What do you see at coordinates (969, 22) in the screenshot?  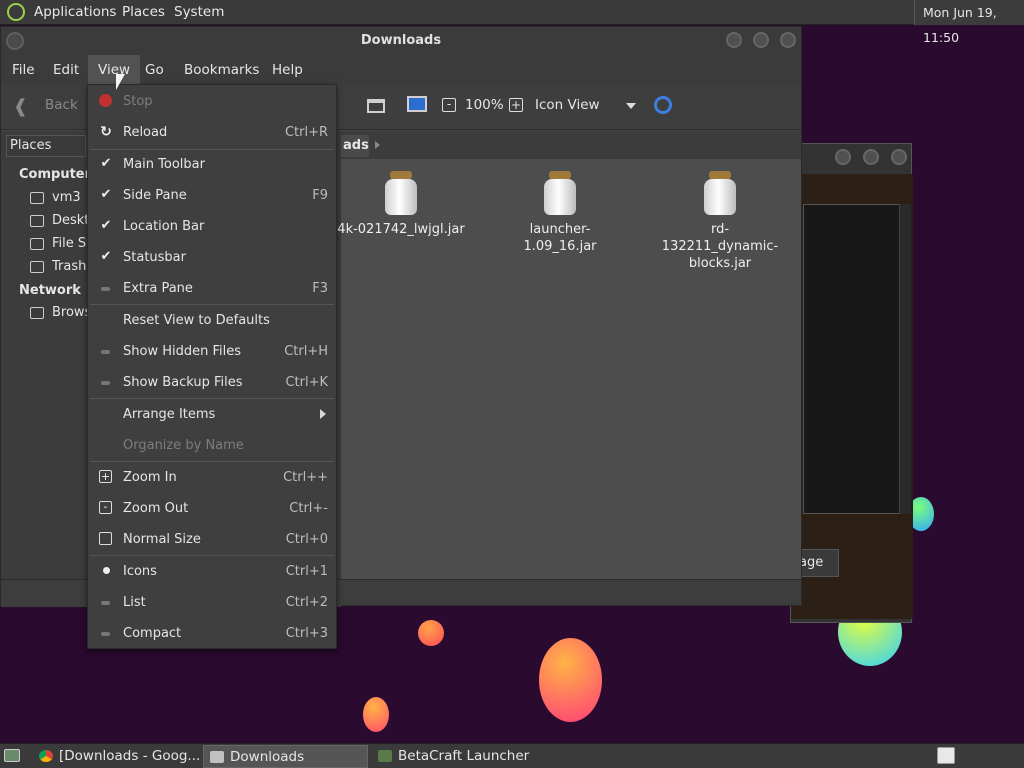 I see `clock: Mon Jun 19, 11:50` at bounding box center [969, 22].